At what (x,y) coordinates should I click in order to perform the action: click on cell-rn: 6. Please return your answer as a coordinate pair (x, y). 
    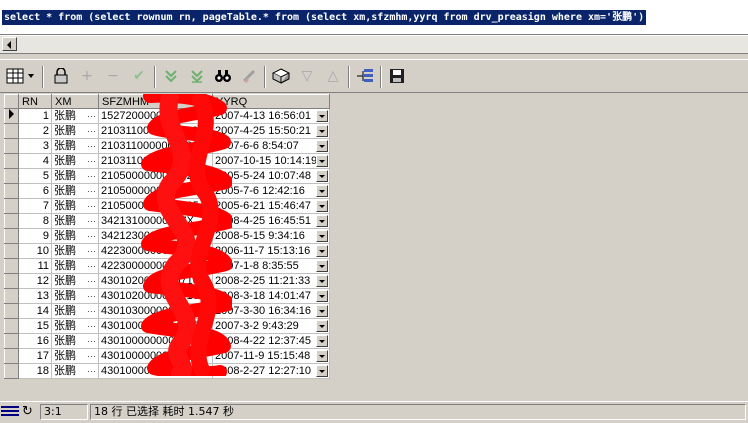
    Looking at the image, I should click on (35, 191).